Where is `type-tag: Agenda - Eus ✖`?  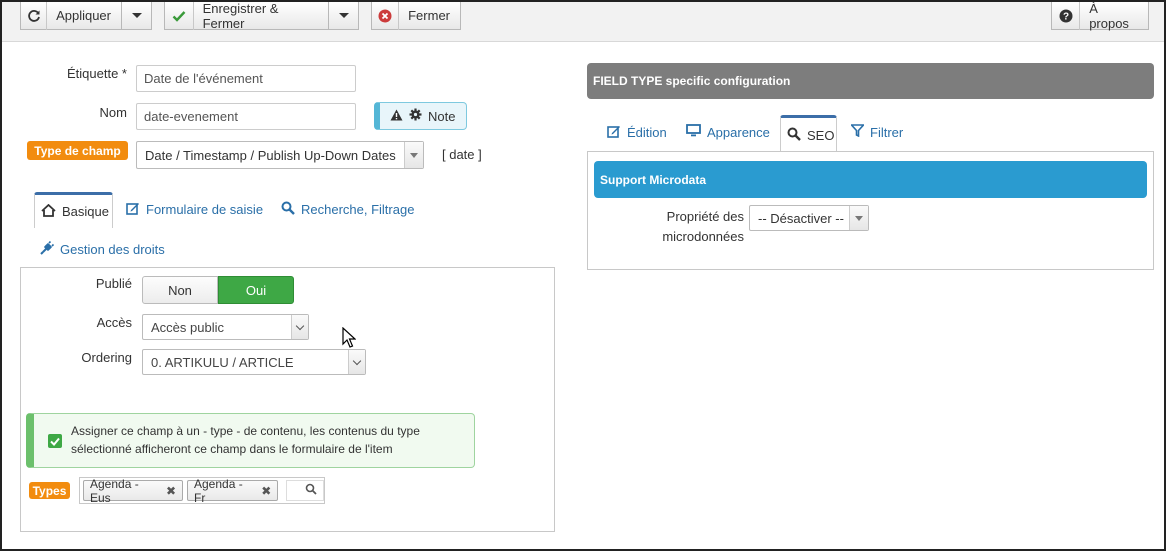
type-tag: Agenda - Eus ✖ is located at coordinates (133, 491).